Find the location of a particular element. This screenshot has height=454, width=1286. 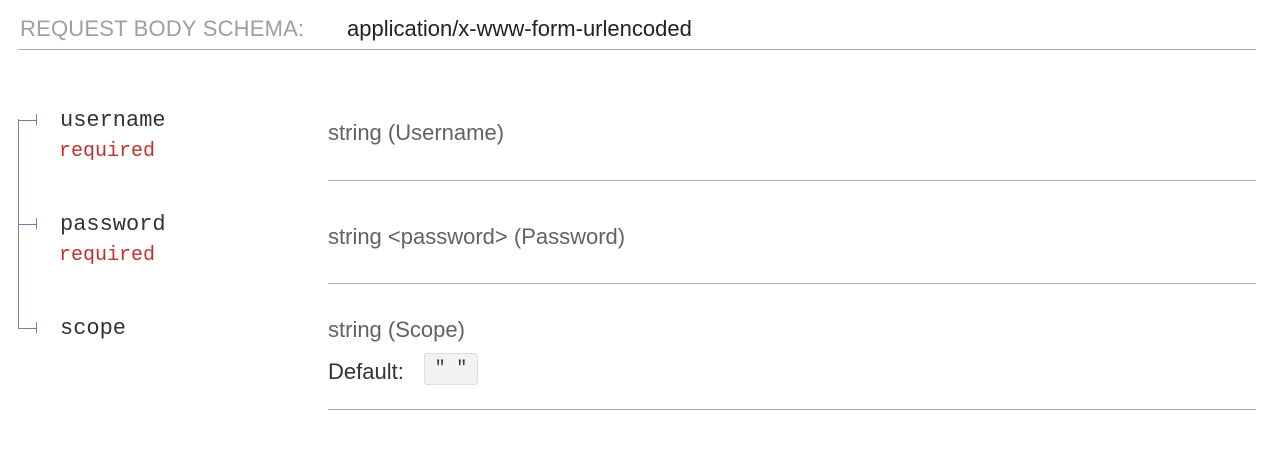

property-separator-username is located at coordinates (792, 180).